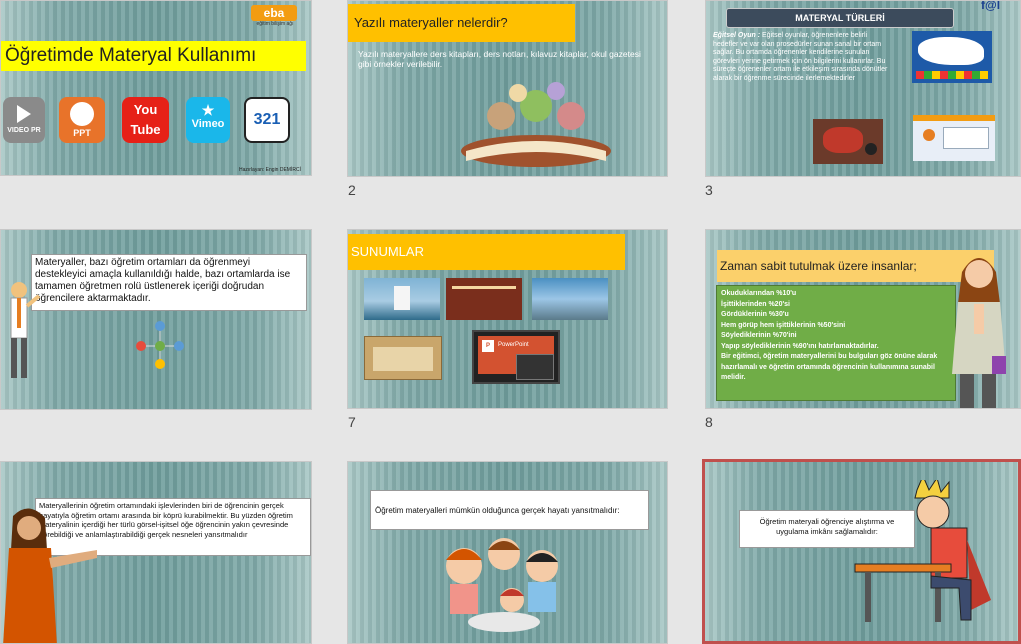  What do you see at coordinates (783, 325) in the screenshot?
I see `stat-line: Hem görüp hem işittiklerinin %50'sini` at bounding box center [783, 325].